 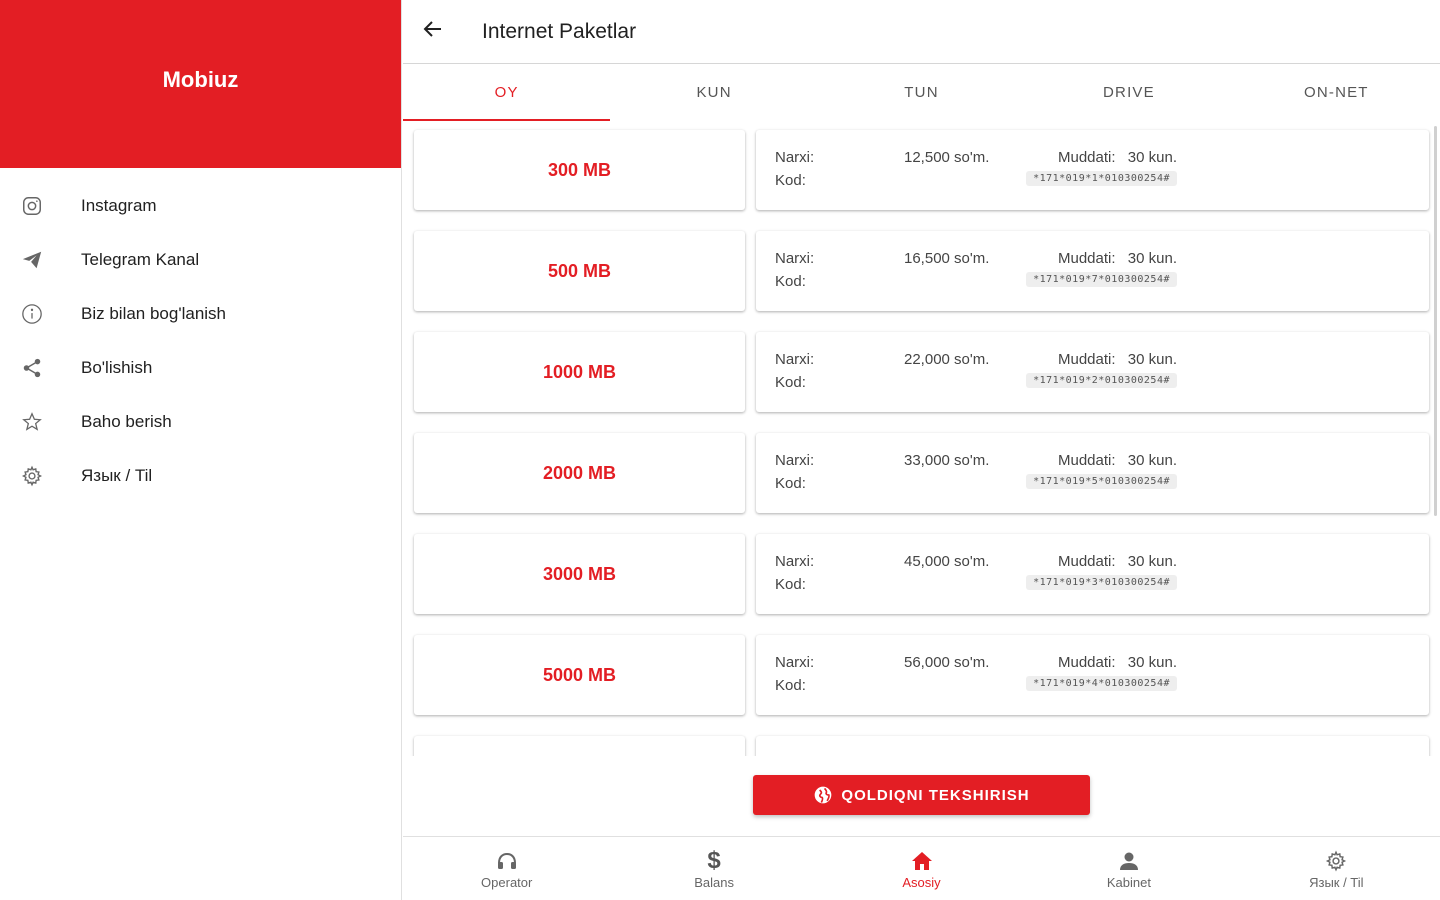 I want to click on nav-balans: $ Balans, so click(x=713, y=868).